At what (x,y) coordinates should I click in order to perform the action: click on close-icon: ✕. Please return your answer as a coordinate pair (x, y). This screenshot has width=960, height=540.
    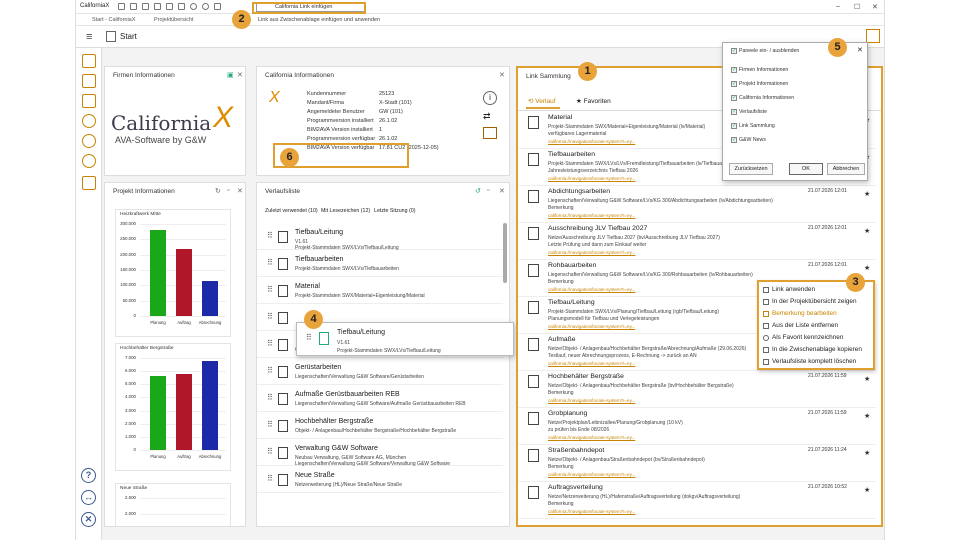
    Looking at the image, I should click on (875, 7).